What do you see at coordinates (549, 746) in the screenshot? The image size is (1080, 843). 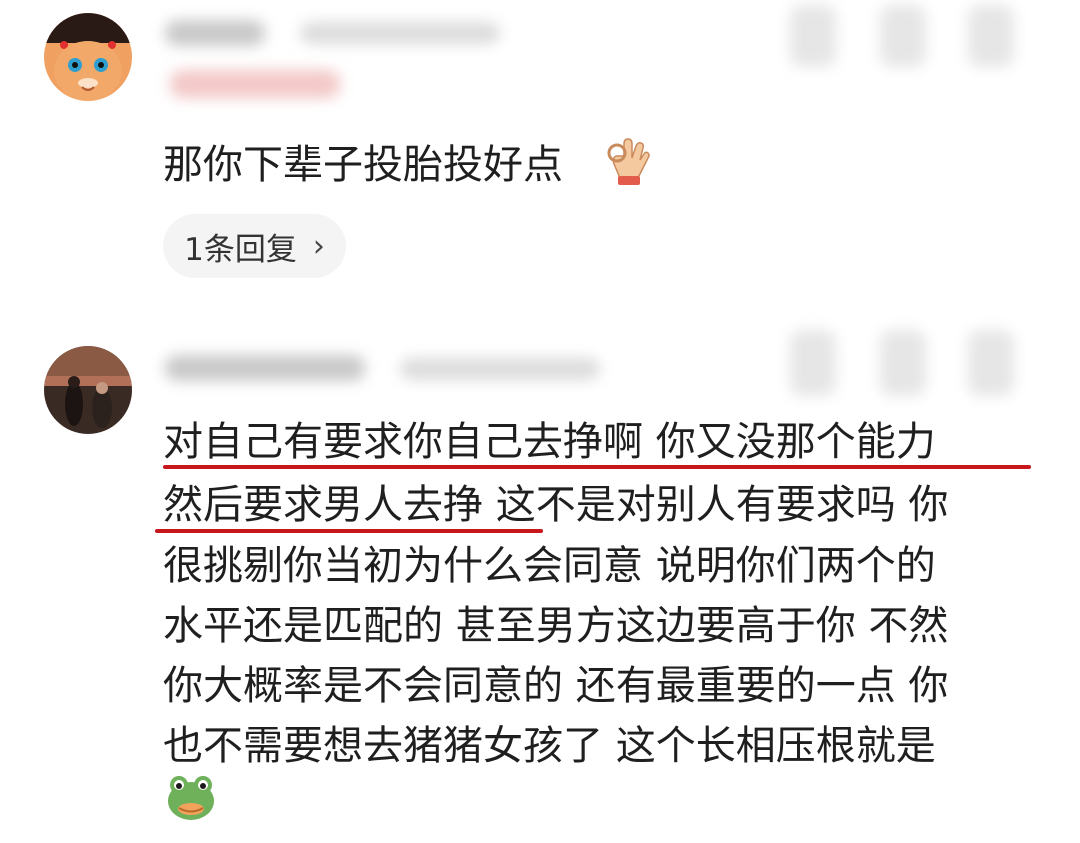 I see `comment-line: 也不需要想去猪猪女孩了 这个长相压根就是` at bounding box center [549, 746].